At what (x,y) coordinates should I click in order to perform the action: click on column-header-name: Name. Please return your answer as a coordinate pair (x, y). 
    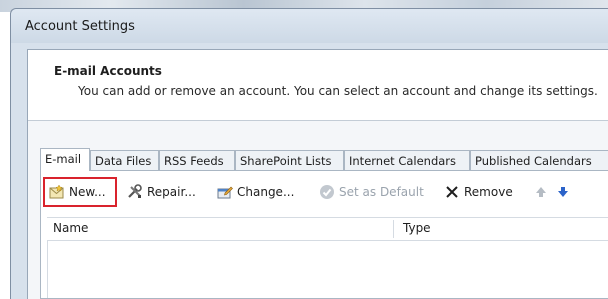
    Looking at the image, I should click on (70, 228).